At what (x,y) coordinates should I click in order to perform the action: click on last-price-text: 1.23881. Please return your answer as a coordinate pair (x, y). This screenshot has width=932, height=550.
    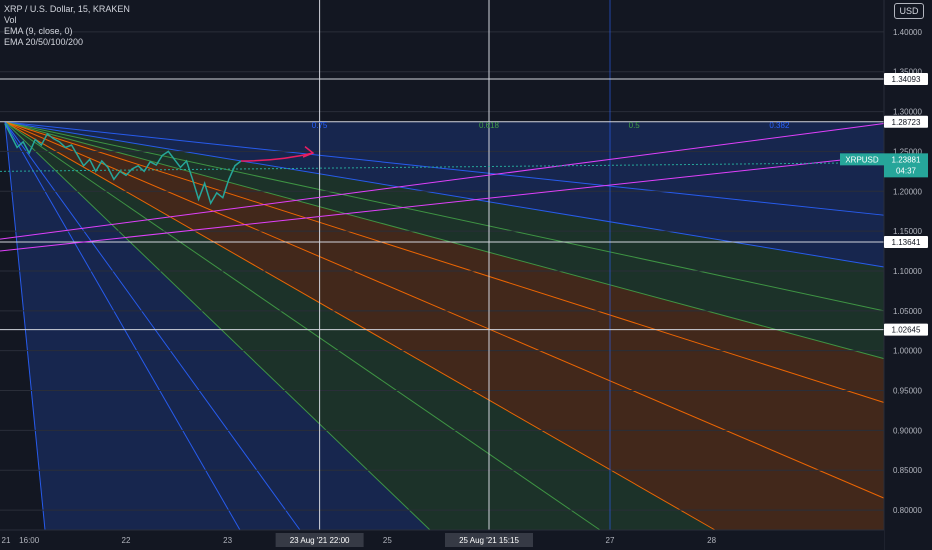
    Looking at the image, I should click on (906, 159).